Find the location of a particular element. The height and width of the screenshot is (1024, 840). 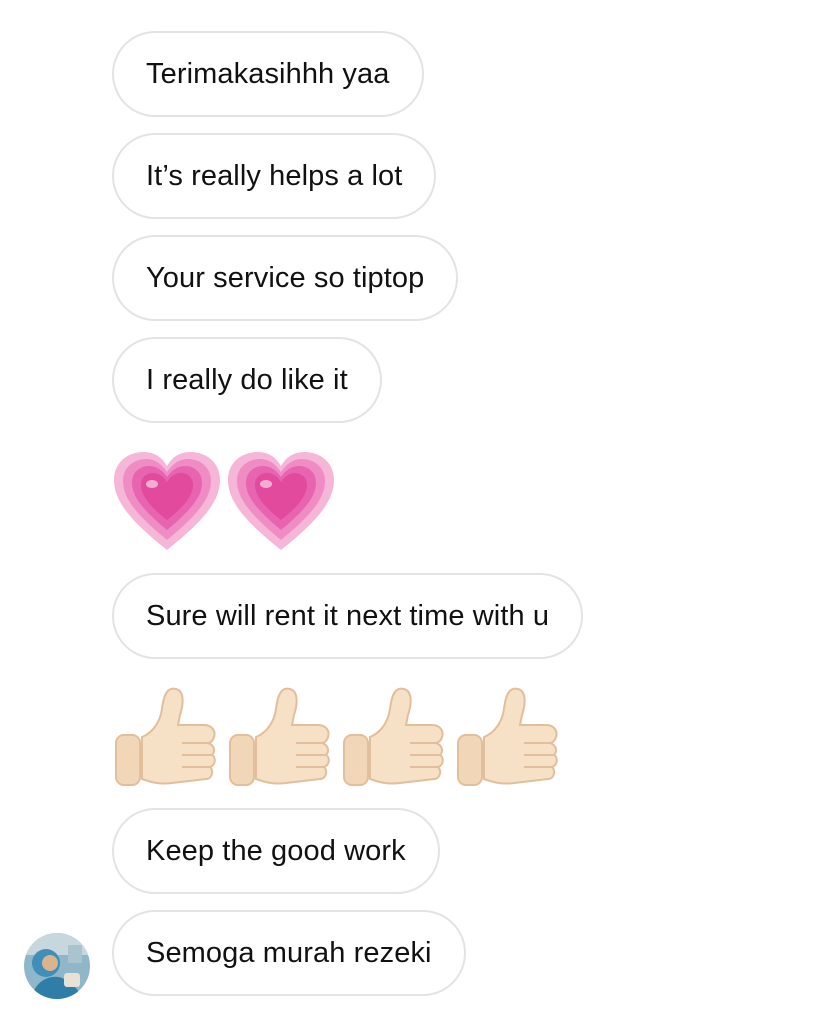

message-bubble: Sure will rent it next time with u is located at coordinates (348, 616).